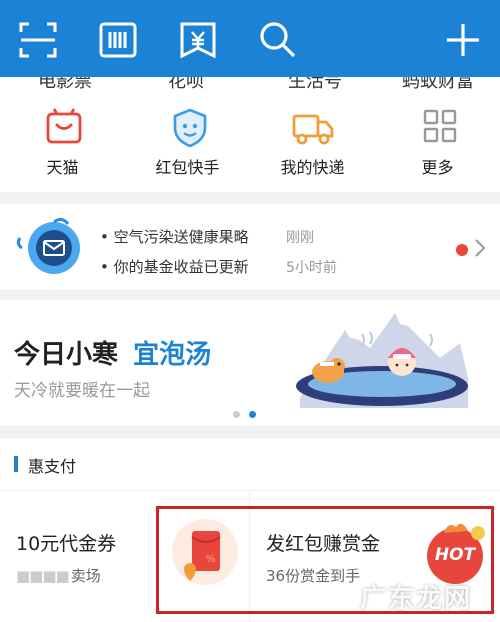 The image size is (500, 622). Describe the element at coordinates (462, 250) in the screenshot. I see `unread-dot` at that location.